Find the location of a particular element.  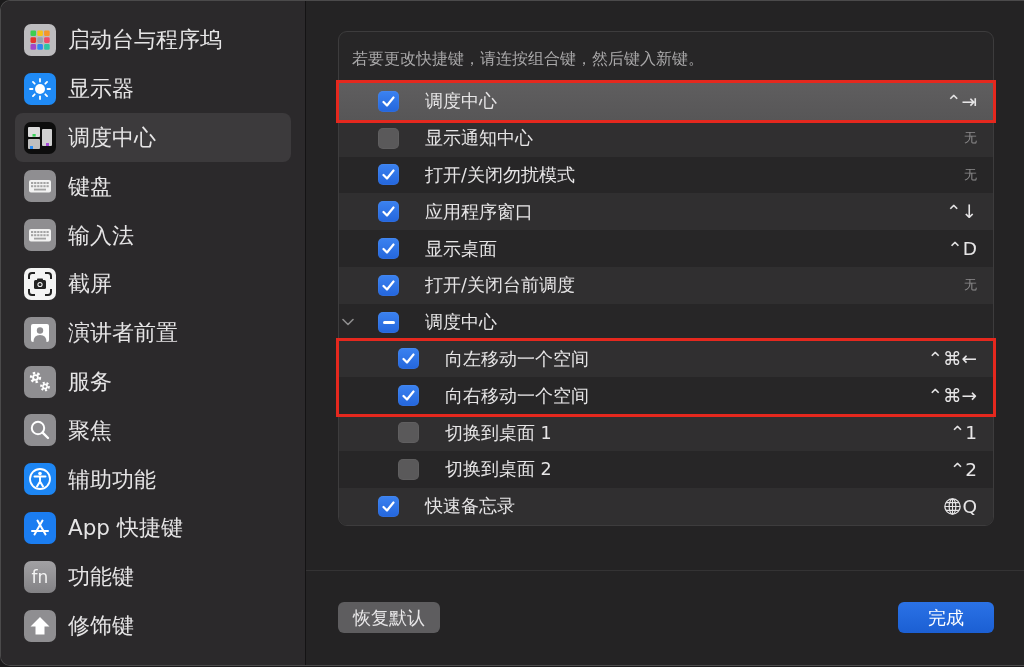

sidebar-item: 启动台与程序坞 is located at coordinates (153, 40).